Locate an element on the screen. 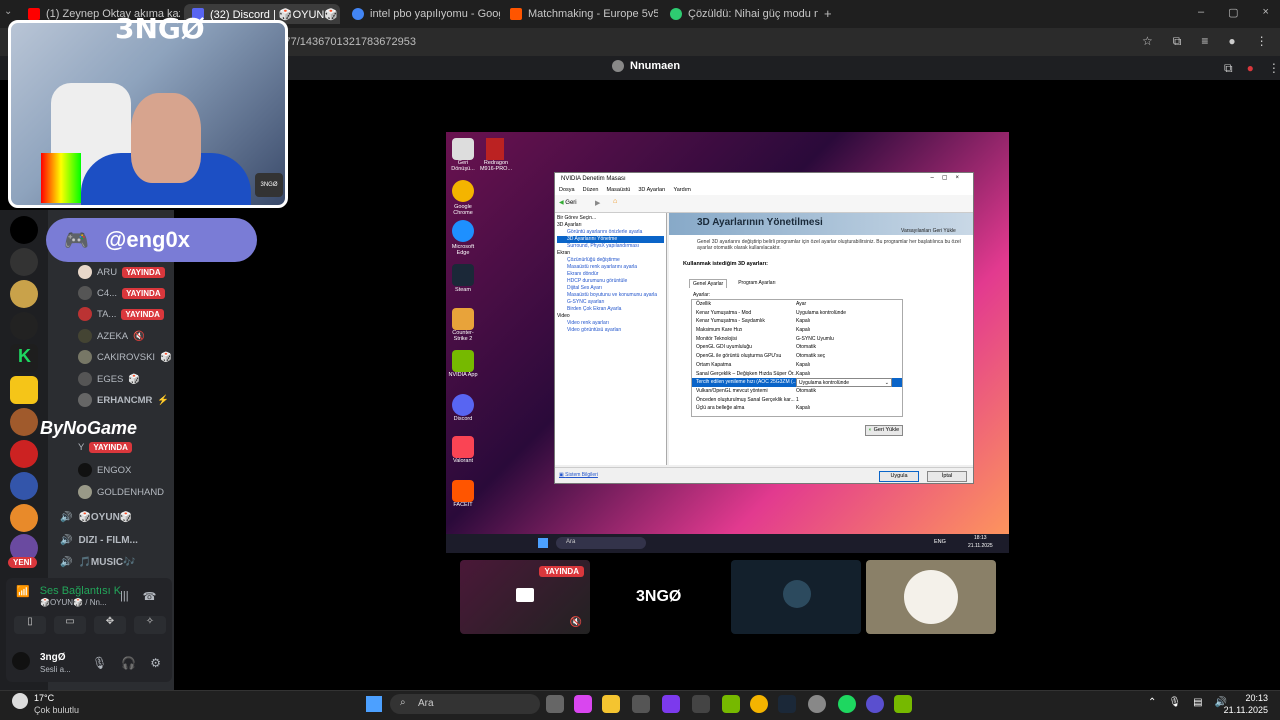 The height and width of the screenshot is (720, 1280). table-row: Üçlü ara belleğe alma Kapalı is located at coordinates (797, 408).